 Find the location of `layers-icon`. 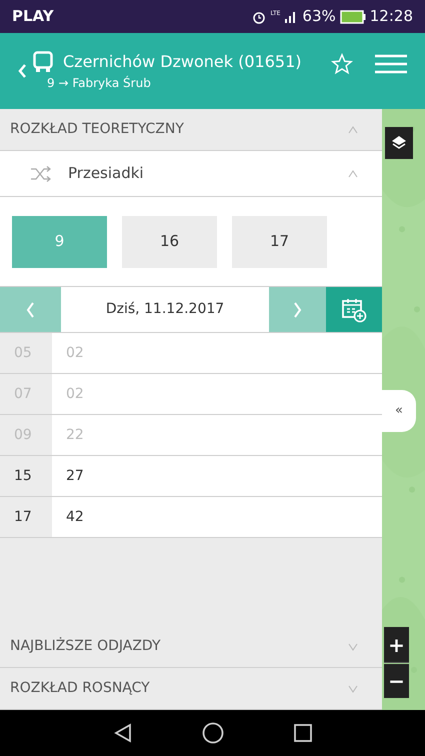

layers-icon is located at coordinates (399, 143).